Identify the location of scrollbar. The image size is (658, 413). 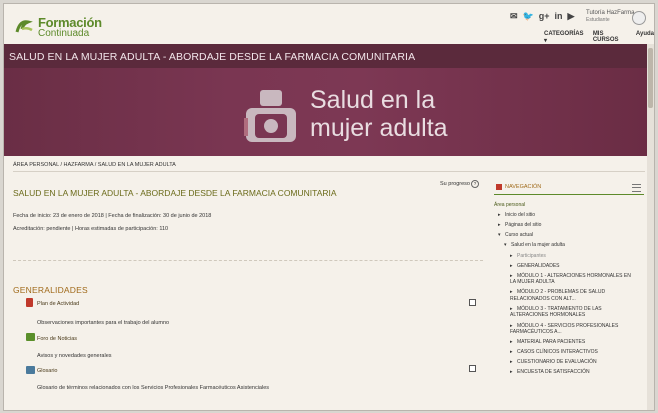
(650, 227).